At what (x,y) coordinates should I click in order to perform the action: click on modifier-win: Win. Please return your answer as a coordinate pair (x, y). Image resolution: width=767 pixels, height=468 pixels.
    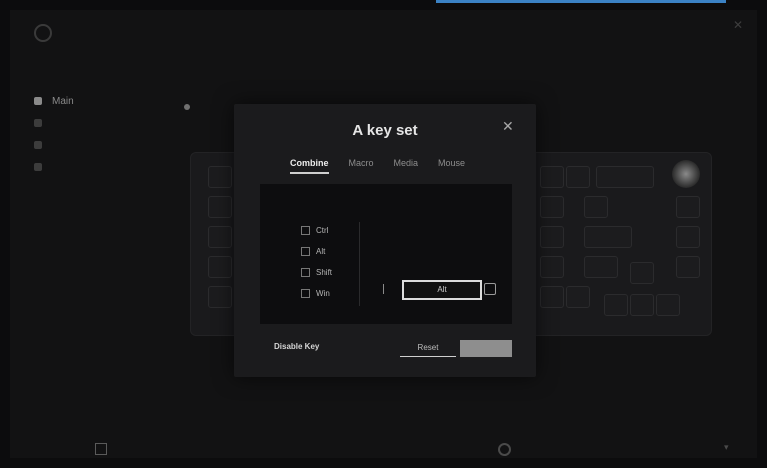
    Looking at the image, I should click on (316, 293).